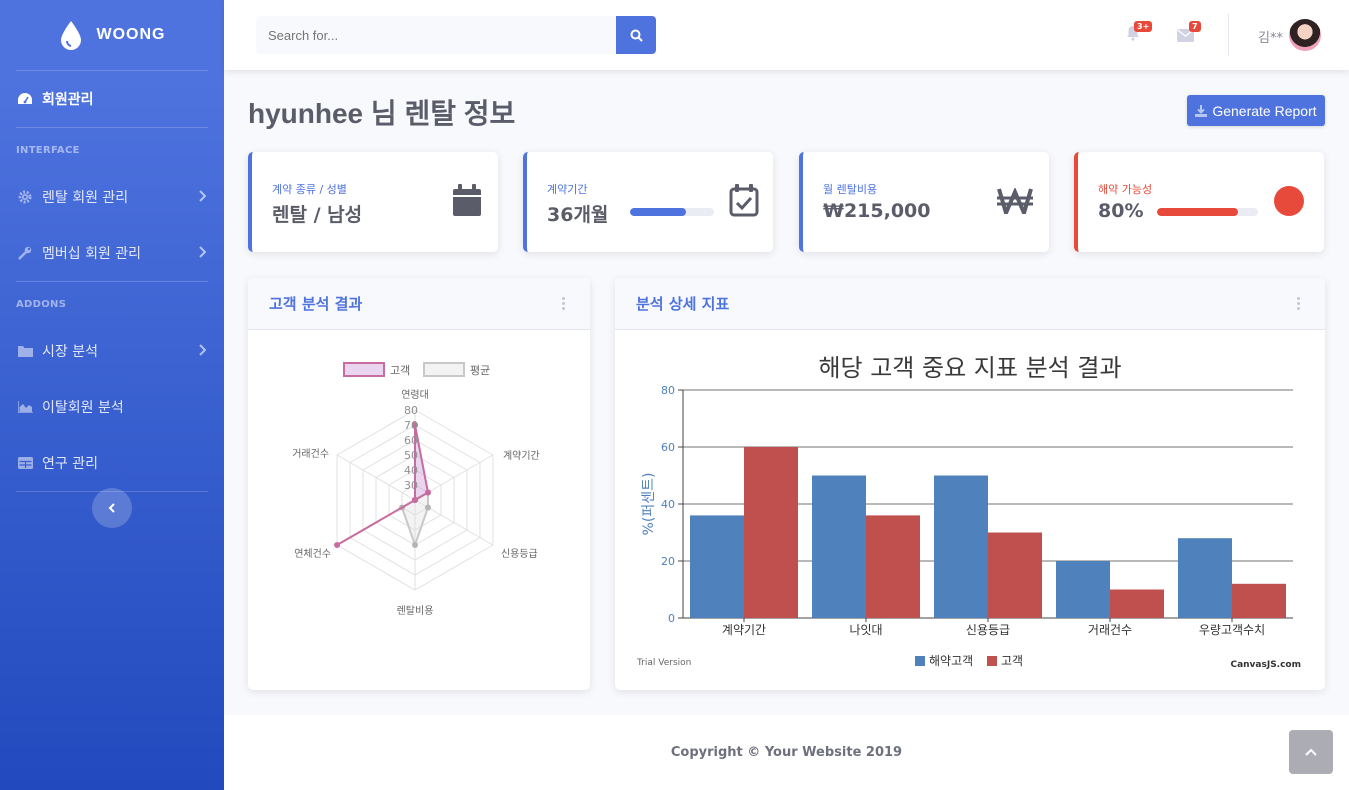 Image resolution: width=1349 pixels, height=790 pixels. What do you see at coordinates (744, 200) in the screenshot?
I see `calendar-check-icon` at bounding box center [744, 200].